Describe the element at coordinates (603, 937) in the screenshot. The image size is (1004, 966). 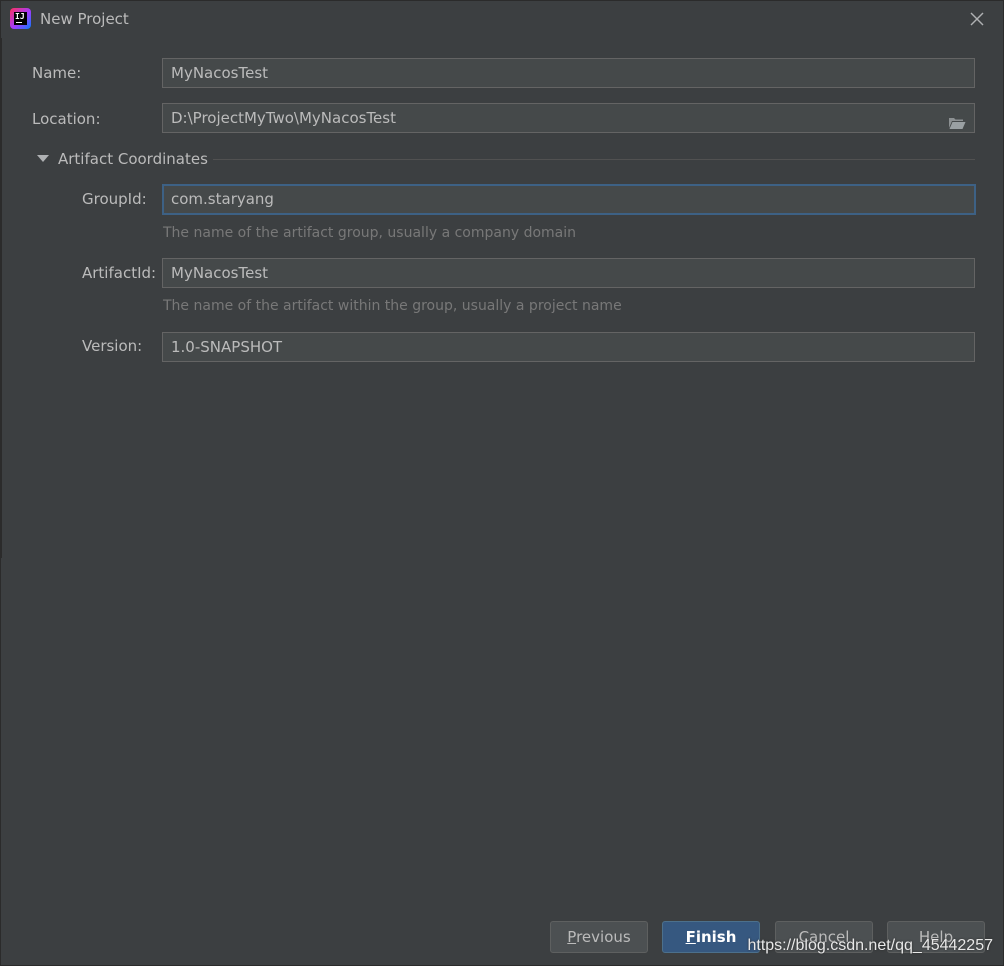
I see `previous-label: revious` at that location.